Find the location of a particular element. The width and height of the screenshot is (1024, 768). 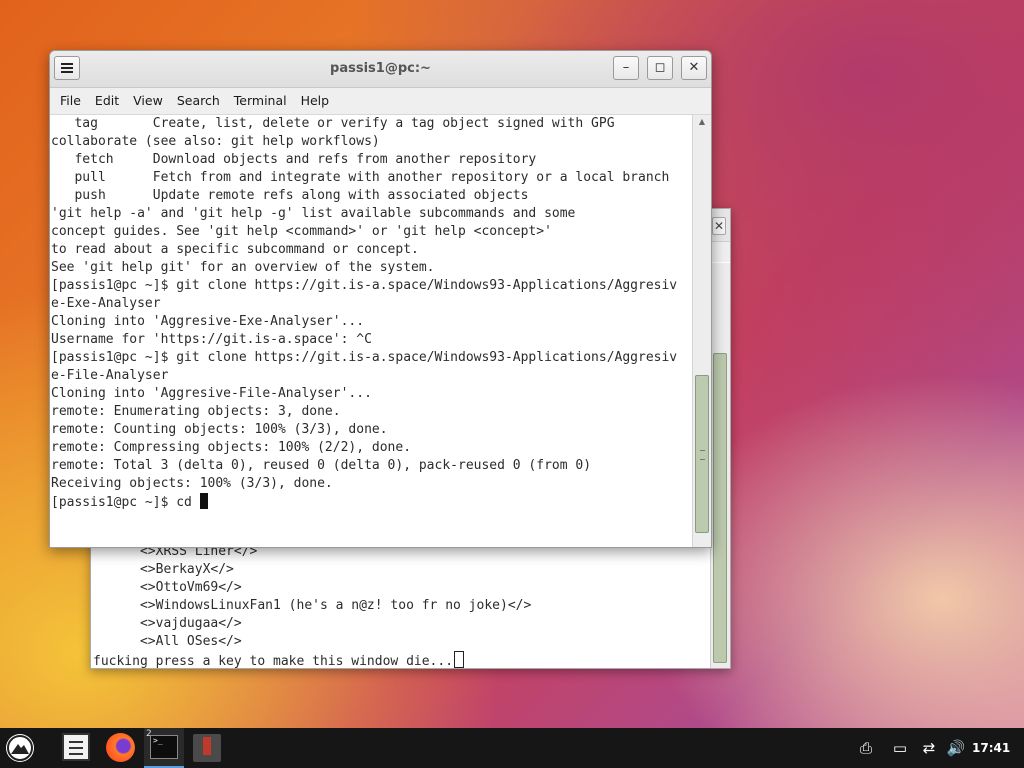

firefox-button is located at coordinates (120, 748).